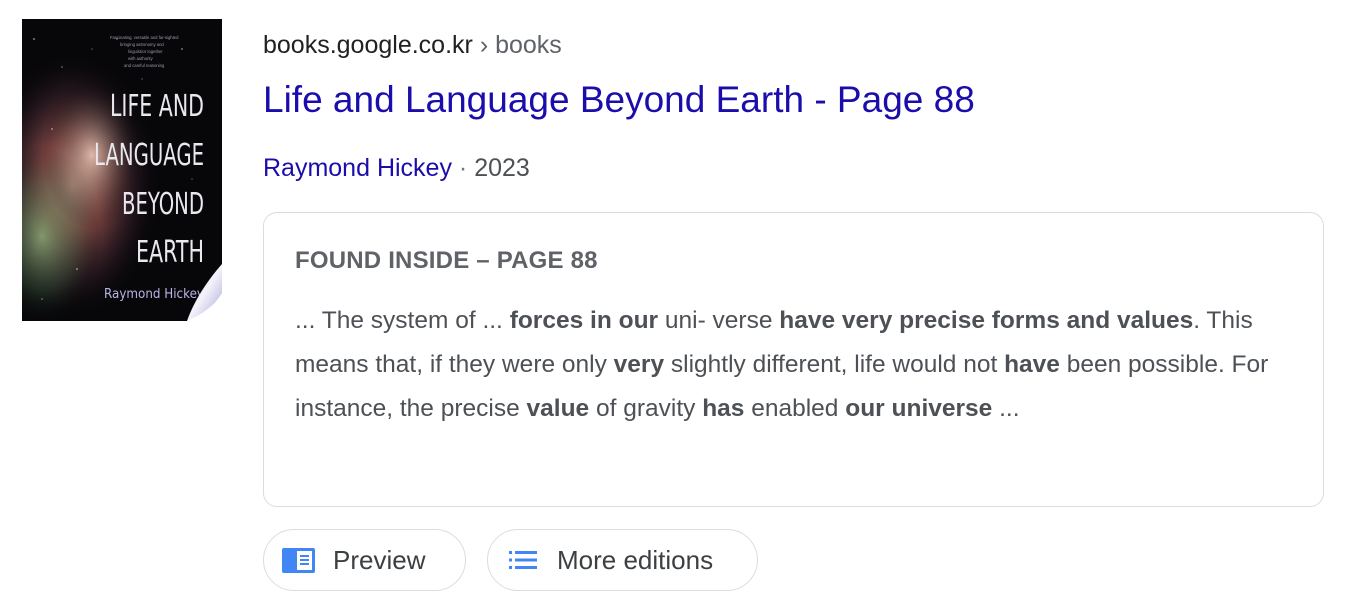 This screenshot has width=1350, height=612. What do you see at coordinates (170, 252) in the screenshot?
I see `svg-text: EARTH` at bounding box center [170, 252].